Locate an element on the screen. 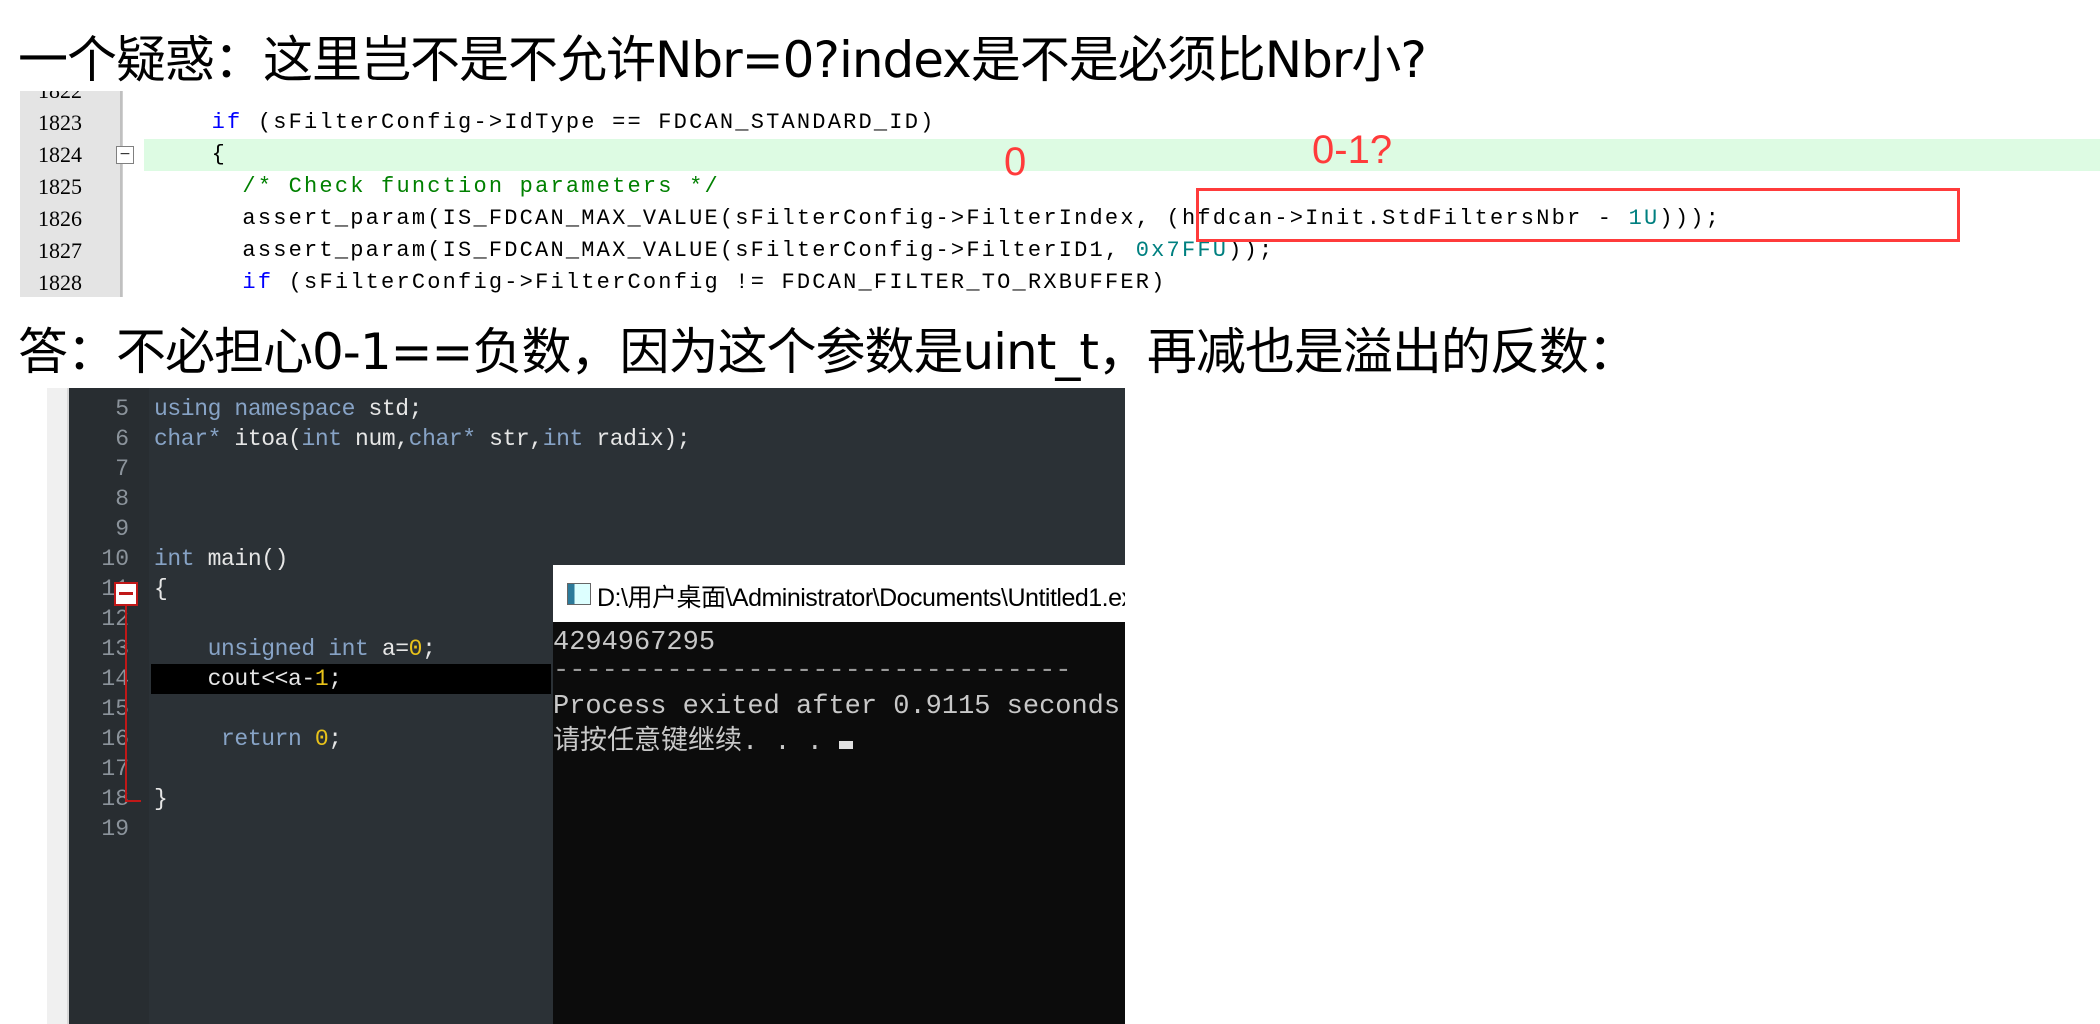 This screenshot has height=1024, width=2100. code-token: a= is located at coordinates (388, 649).